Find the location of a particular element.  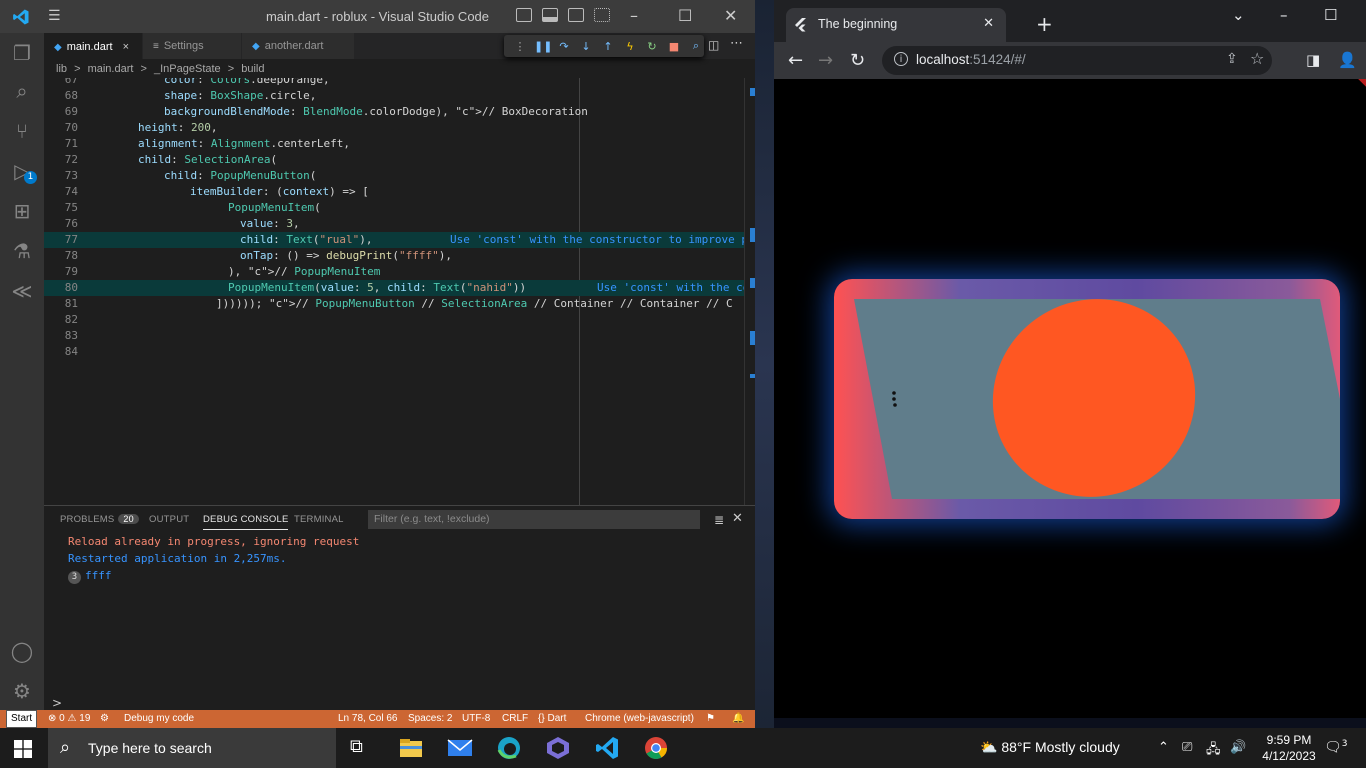

share-icon: ⇪ is located at coordinates (1232, 59).